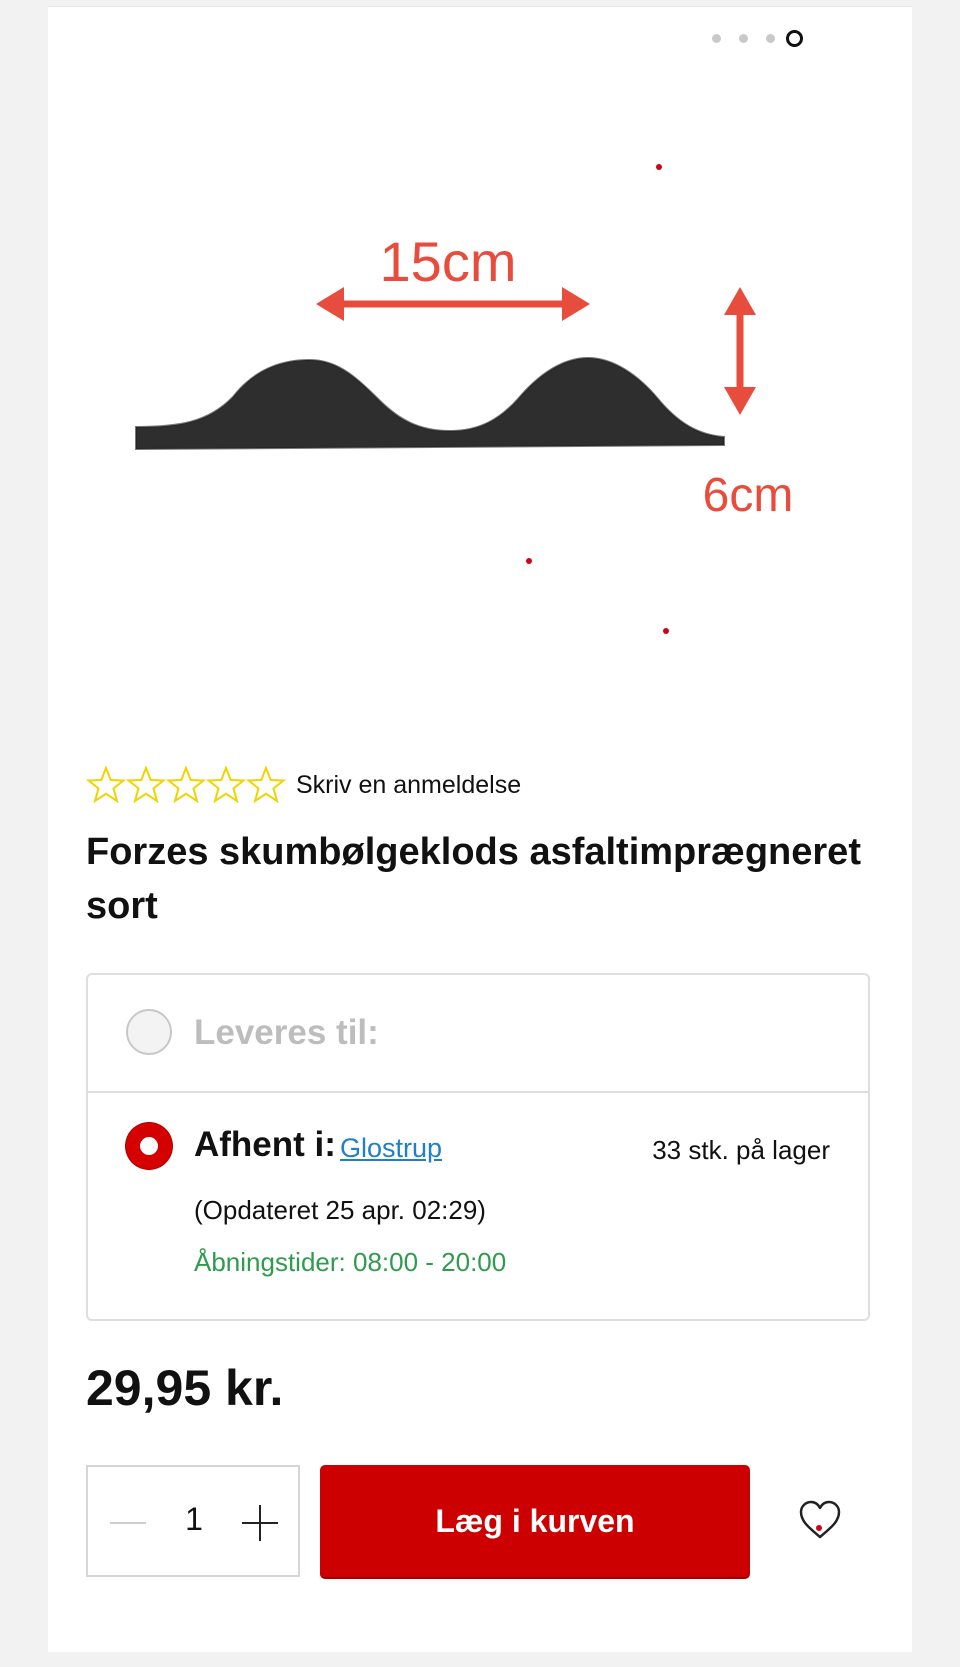 This screenshot has width=960, height=1667. I want to click on gallery-dot-4-active, so click(794, 38).